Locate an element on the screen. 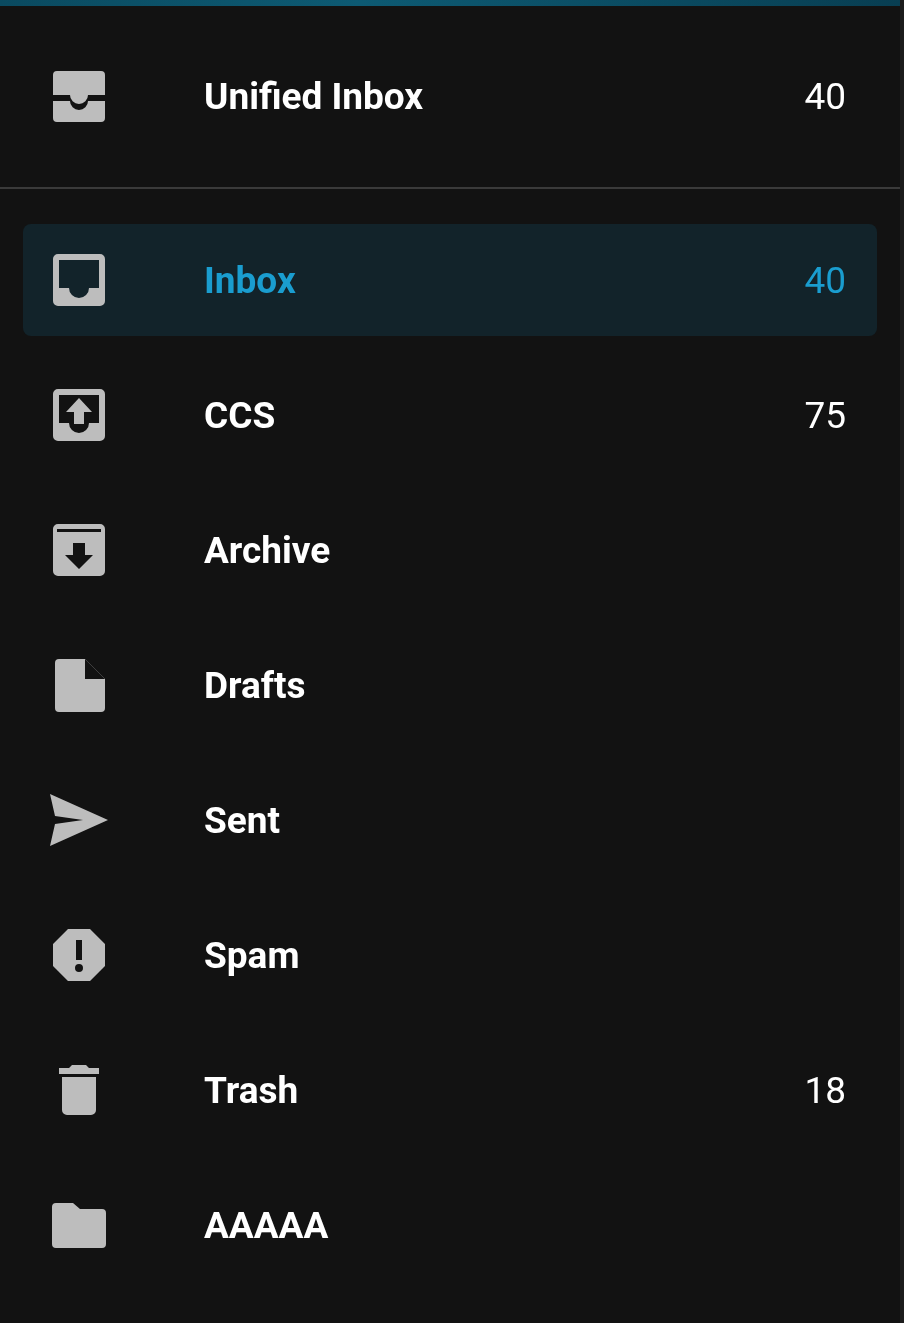 Image resolution: width=904 pixels, height=1323 pixels. folder-item: AAAAA is located at coordinates (450, 1225).